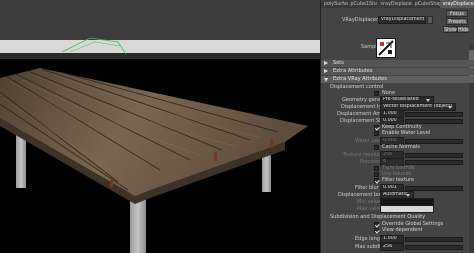  What do you see at coordinates (367, 188) in the screenshot?
I see `filter-blur-label: Filter blur` at bounding box center [367, 188].